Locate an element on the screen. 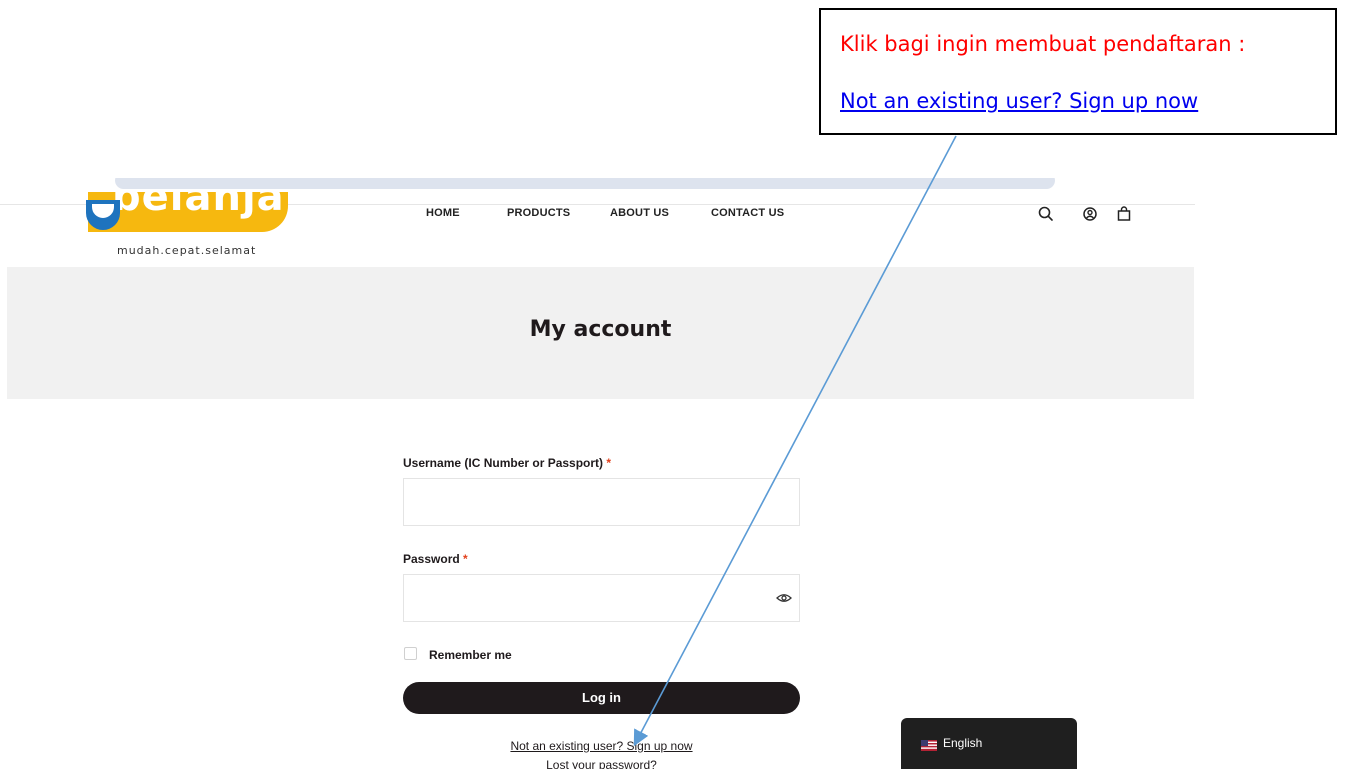 The image size is (1348, 769). lost-password-link: Lost your password? is located at coordinates (601, 763).